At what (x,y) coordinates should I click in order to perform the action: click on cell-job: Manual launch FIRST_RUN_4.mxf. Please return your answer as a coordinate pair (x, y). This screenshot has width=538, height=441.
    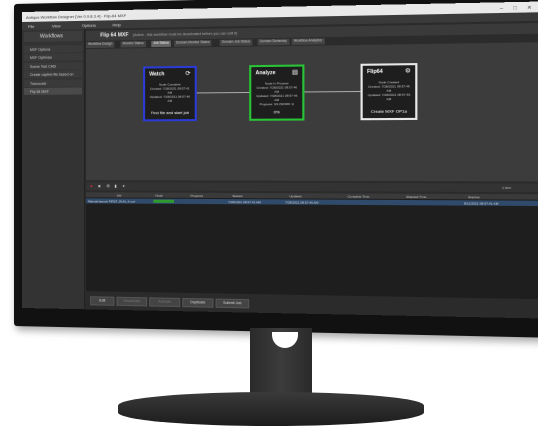
    Looking at the image, I should click on (112, 201).